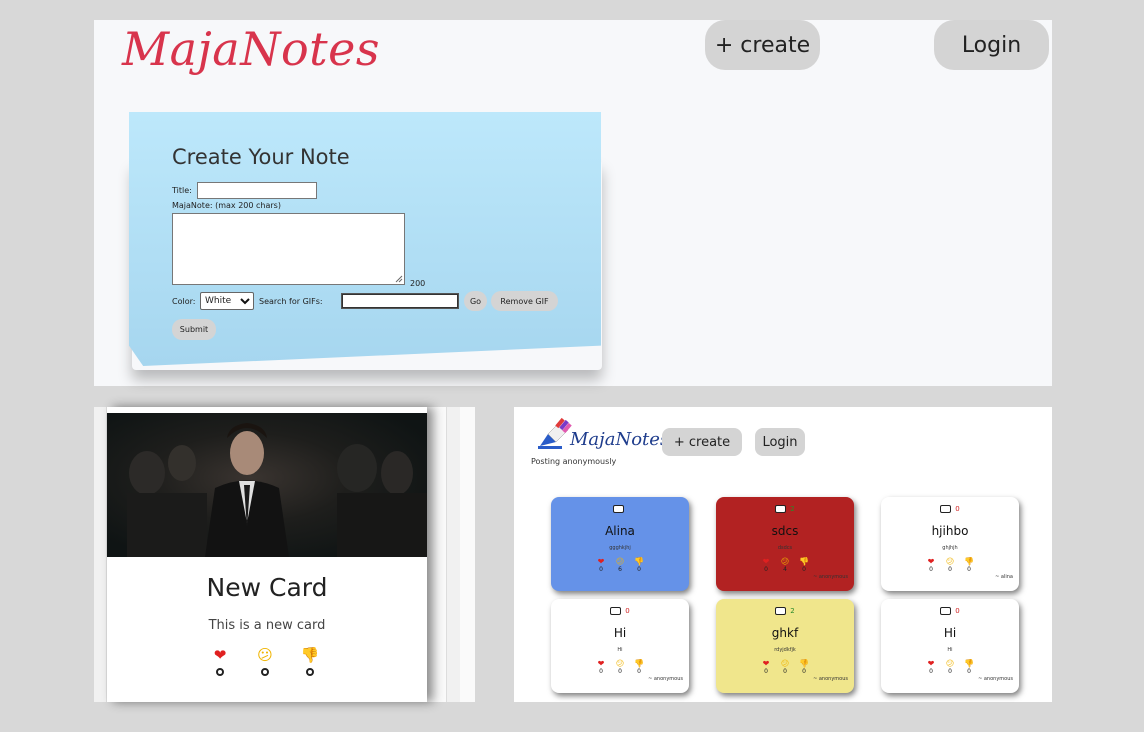  I want to click on remove-gif-button: Remove GIF, so click(524, 301).